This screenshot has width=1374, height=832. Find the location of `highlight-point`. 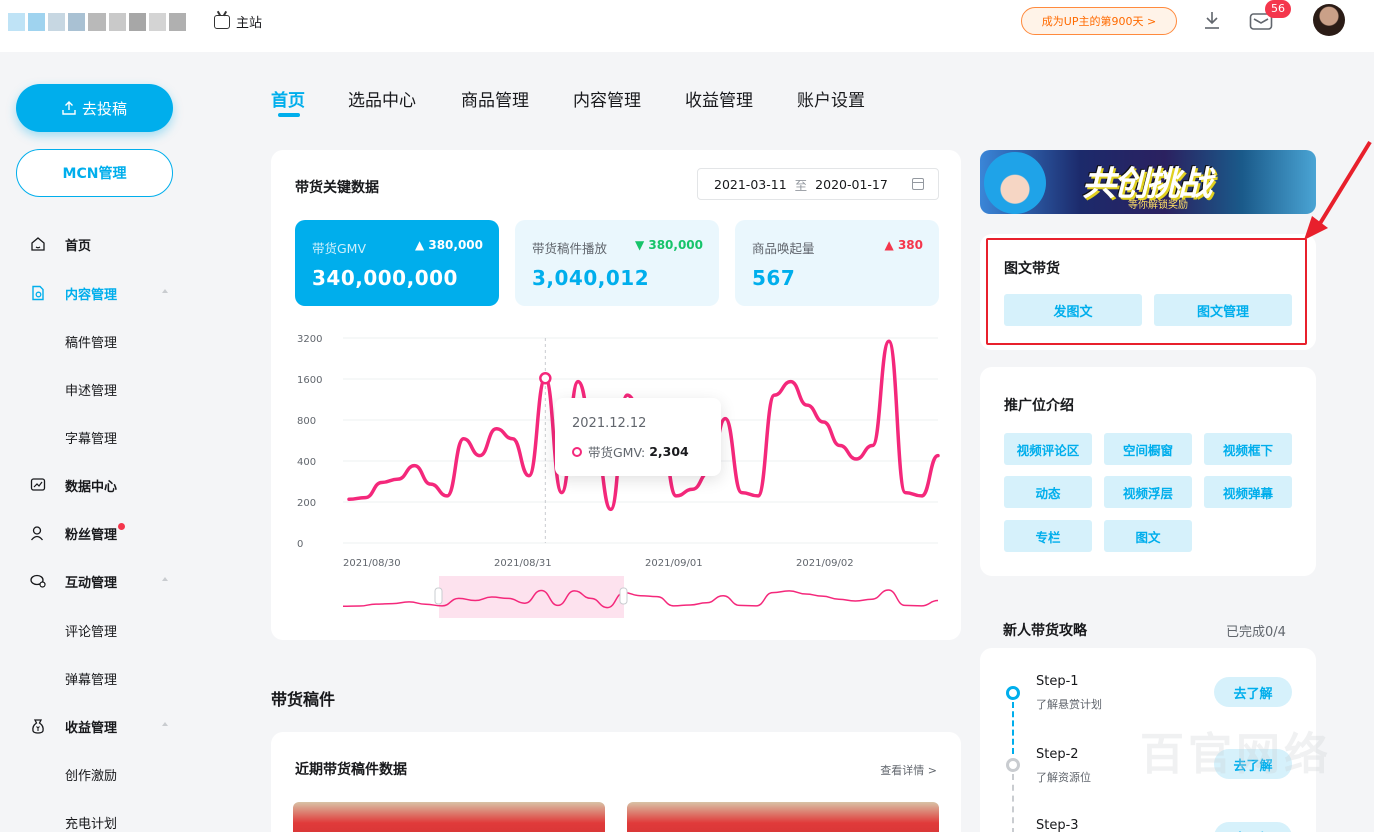

highlight-point is located at coordinates (545, 378).